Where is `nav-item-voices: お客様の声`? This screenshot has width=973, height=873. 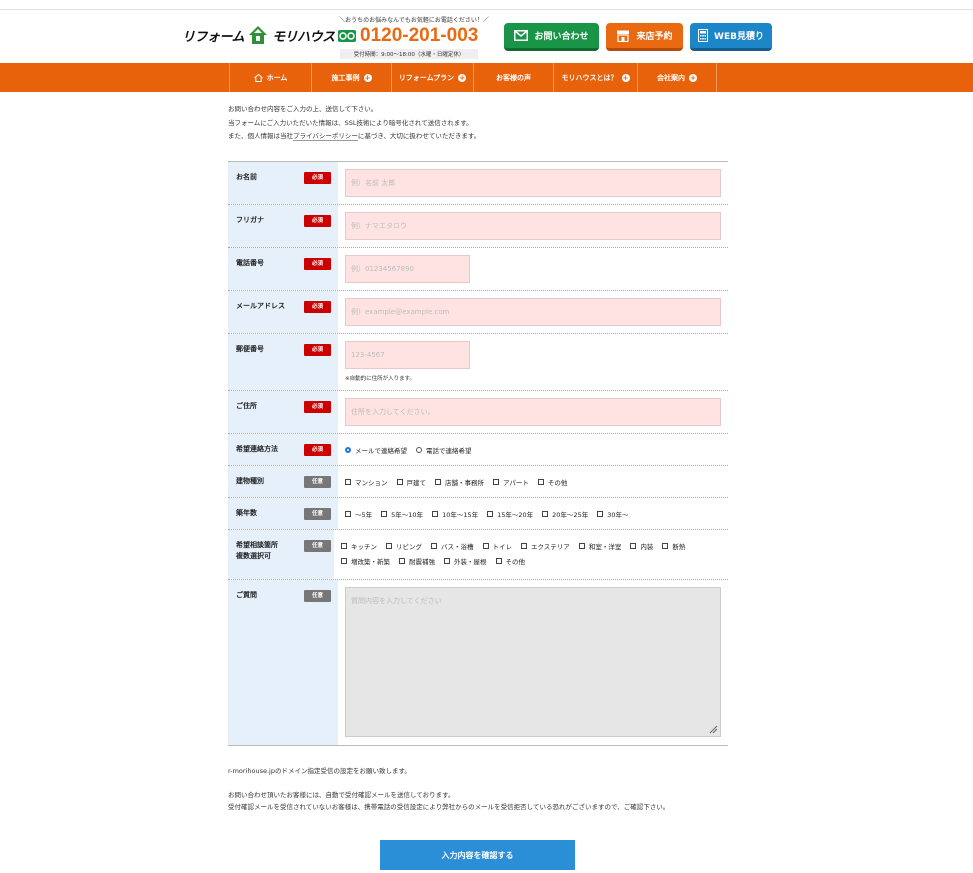
nav-item-voices: お客様の声 is located at coordinates (513, 77).